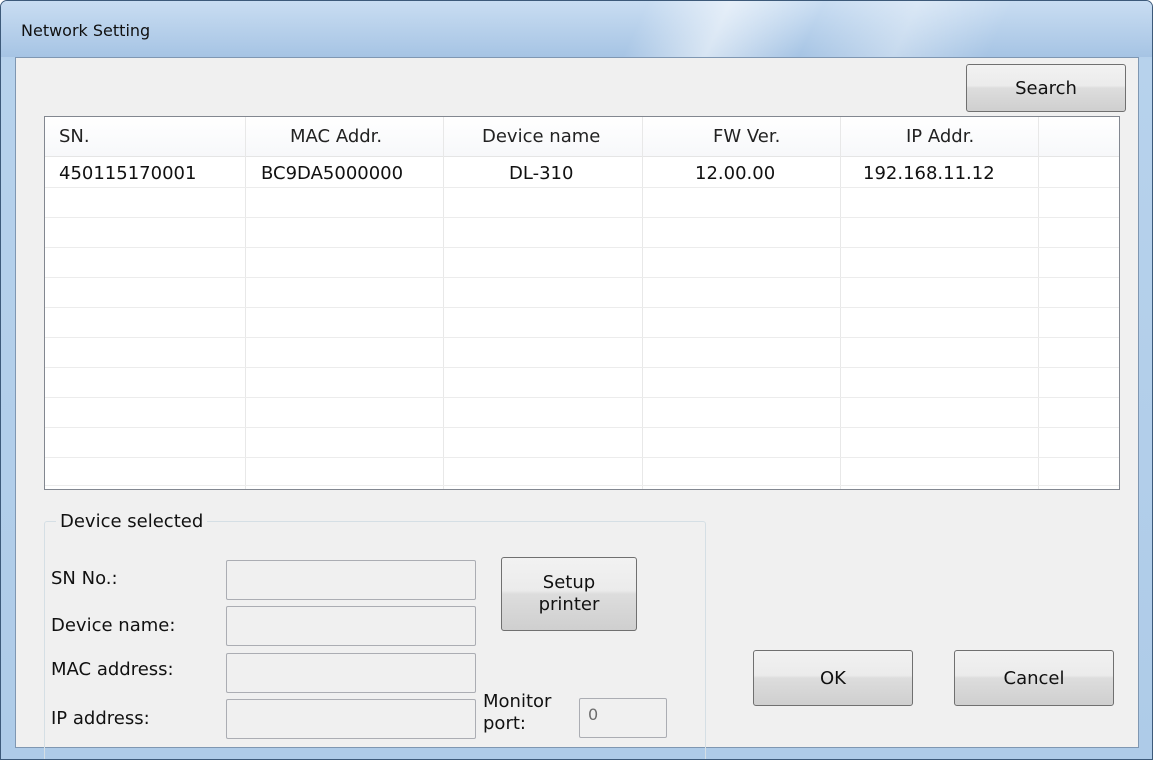 The height and width of the screenshot is (760, 1153). What do you see at coordinates (929, 173) in the screenshot?
I see `cell-ip-addr: 192.168.11.12` at bounding box center [929, 173].